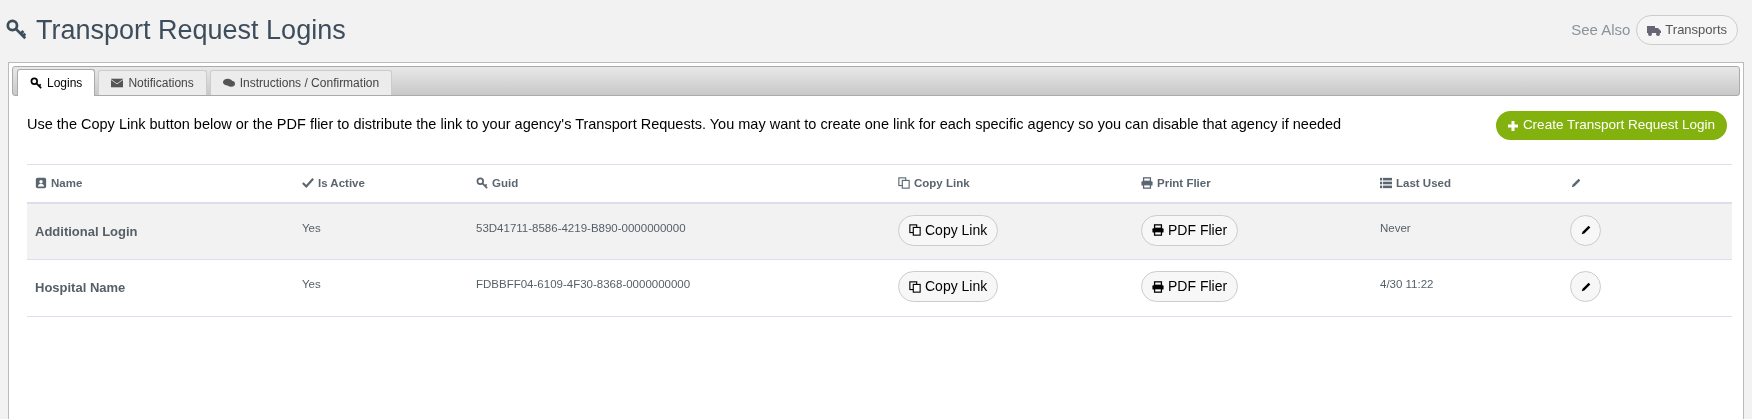 The height and width of the screenshot is (419, 1752). Describe the element at coordinates (117, 83) in the screenshot. I see `envelope-icon` at that location.